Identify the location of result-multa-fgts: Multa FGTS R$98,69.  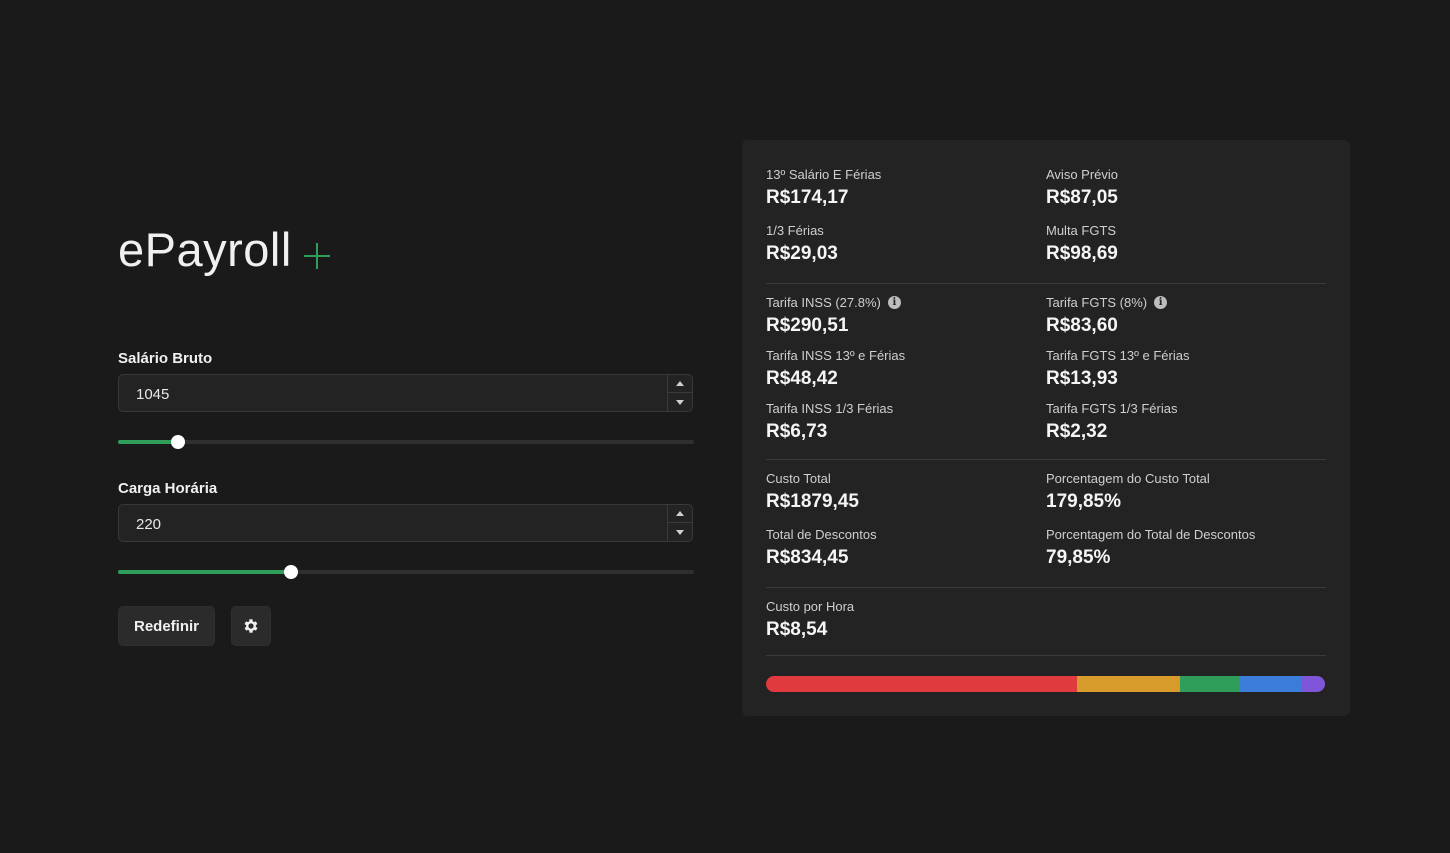
(1082, 244).